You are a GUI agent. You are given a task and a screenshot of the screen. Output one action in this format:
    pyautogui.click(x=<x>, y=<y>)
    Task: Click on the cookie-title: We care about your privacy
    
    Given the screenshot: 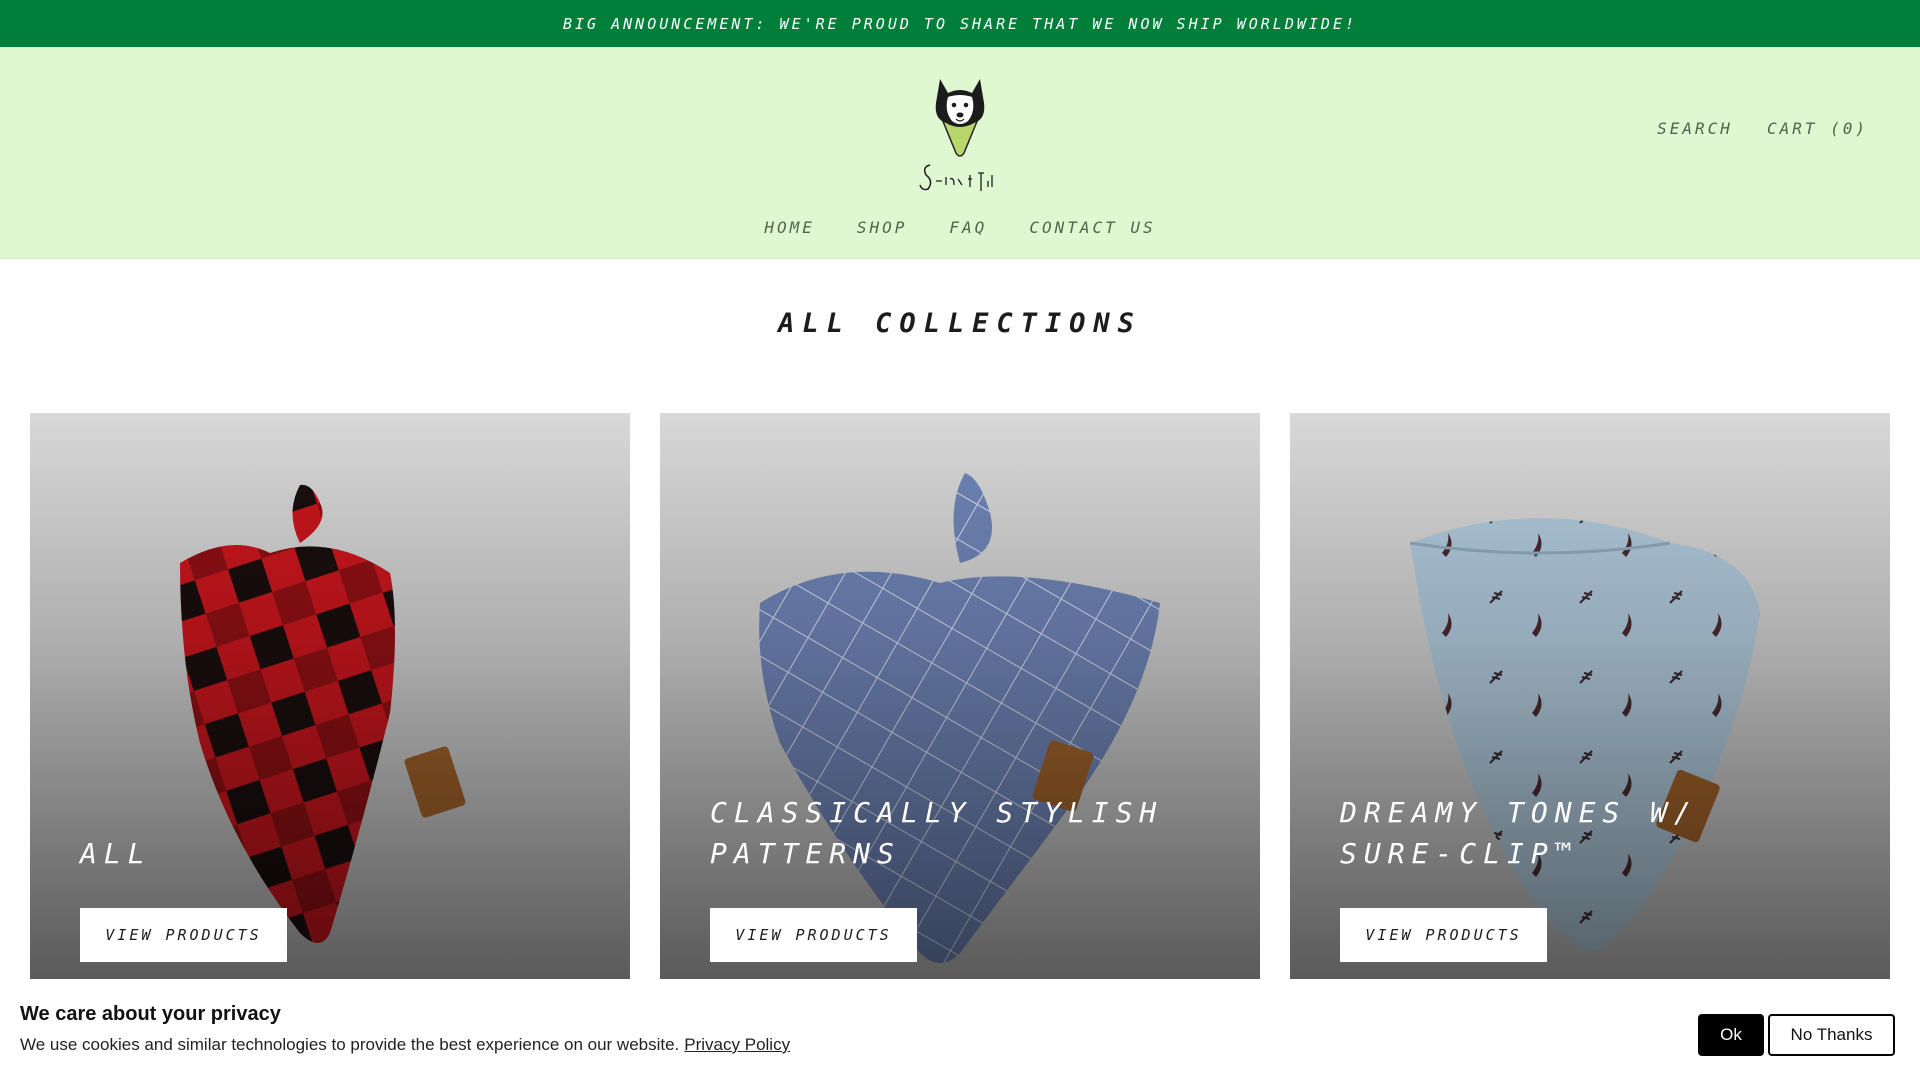 What is the action you would take?
    pyautogui.click(x=150, y=1014)
    